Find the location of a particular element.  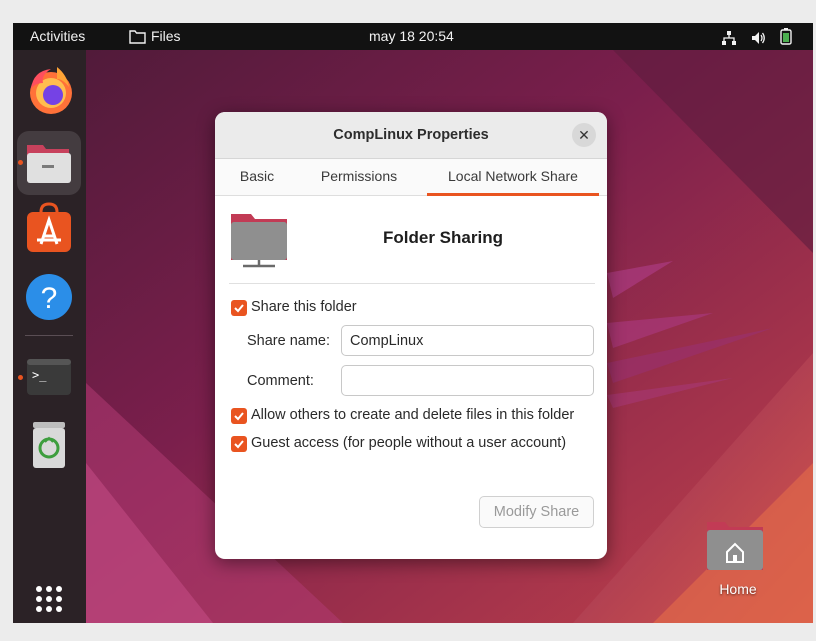

network-icon is located at coordinates (729, 41).